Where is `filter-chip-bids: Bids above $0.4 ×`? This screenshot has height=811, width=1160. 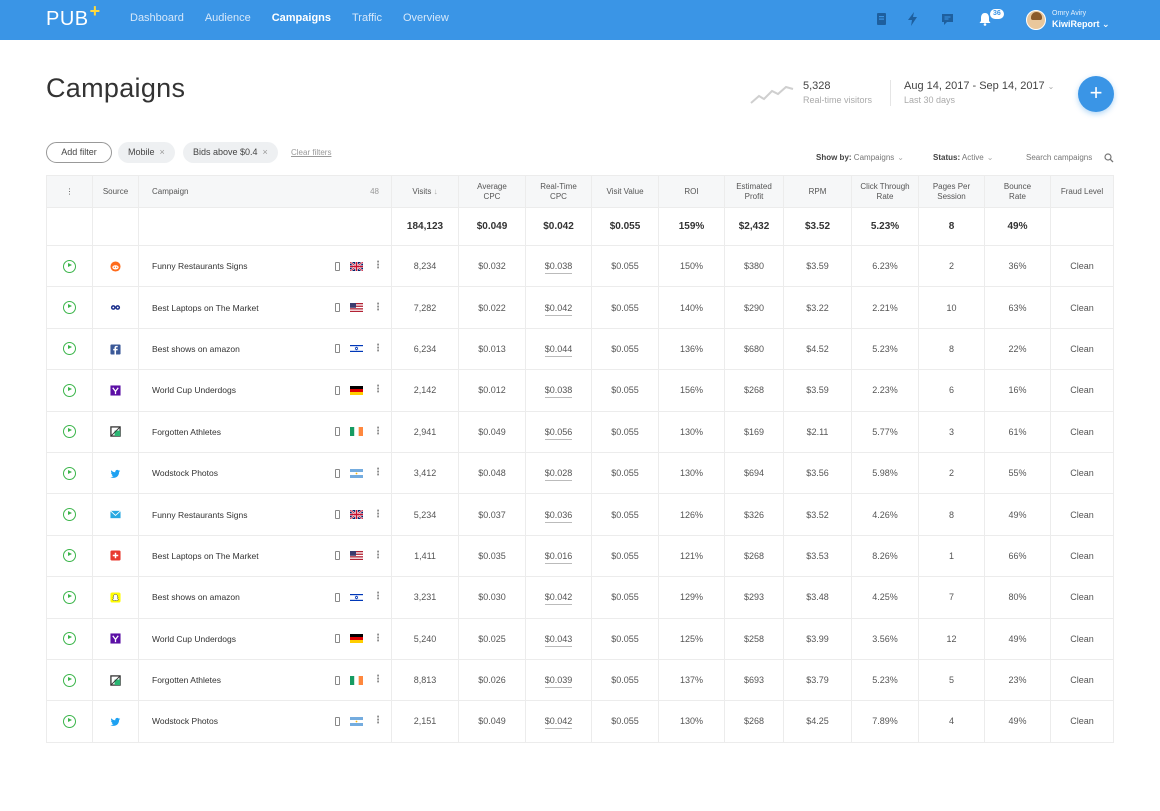 filter-chip-bids: Bids above $0.4 × is located at coordinates (230, 152).